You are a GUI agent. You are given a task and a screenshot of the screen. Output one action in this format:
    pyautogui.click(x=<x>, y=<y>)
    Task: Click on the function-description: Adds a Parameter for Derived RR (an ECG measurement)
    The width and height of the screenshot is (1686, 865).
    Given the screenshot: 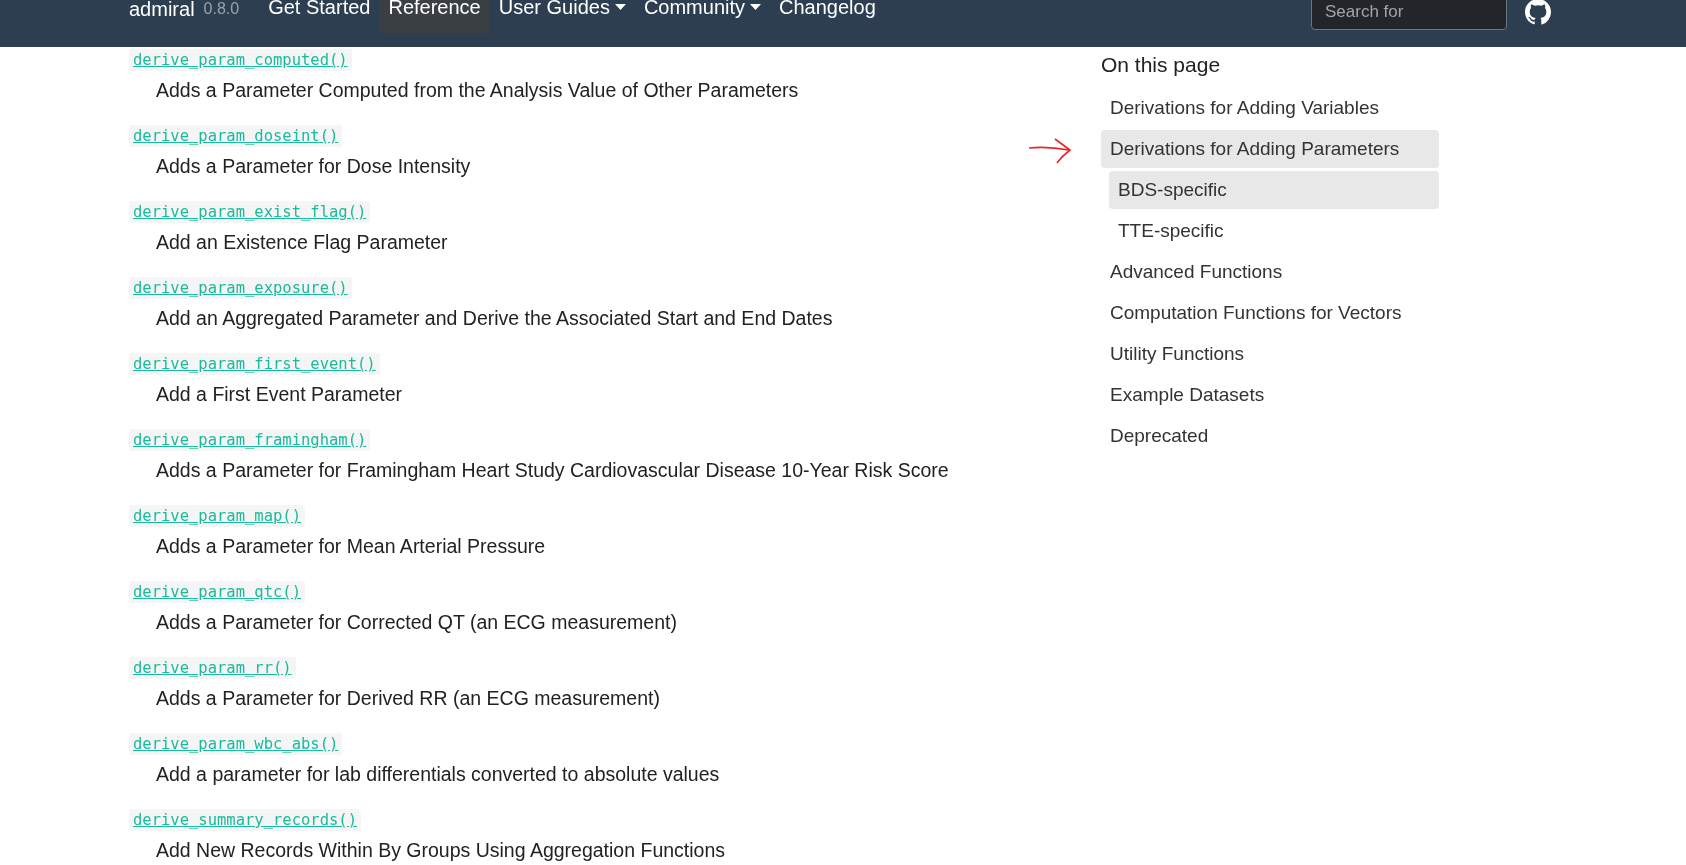 What is the action you would take?
    pyautogui.click(x=408, y=698)
    